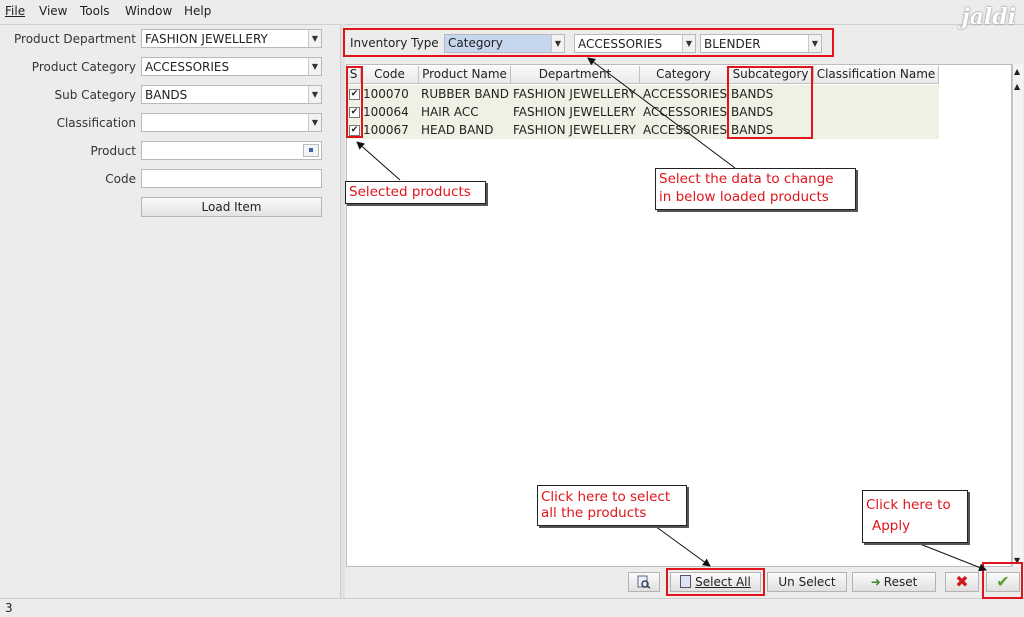  What do you see at coordinates (594, 513) in the screenshot?
I see `select-all-line2: all the products` at bounding box center [594, 513].